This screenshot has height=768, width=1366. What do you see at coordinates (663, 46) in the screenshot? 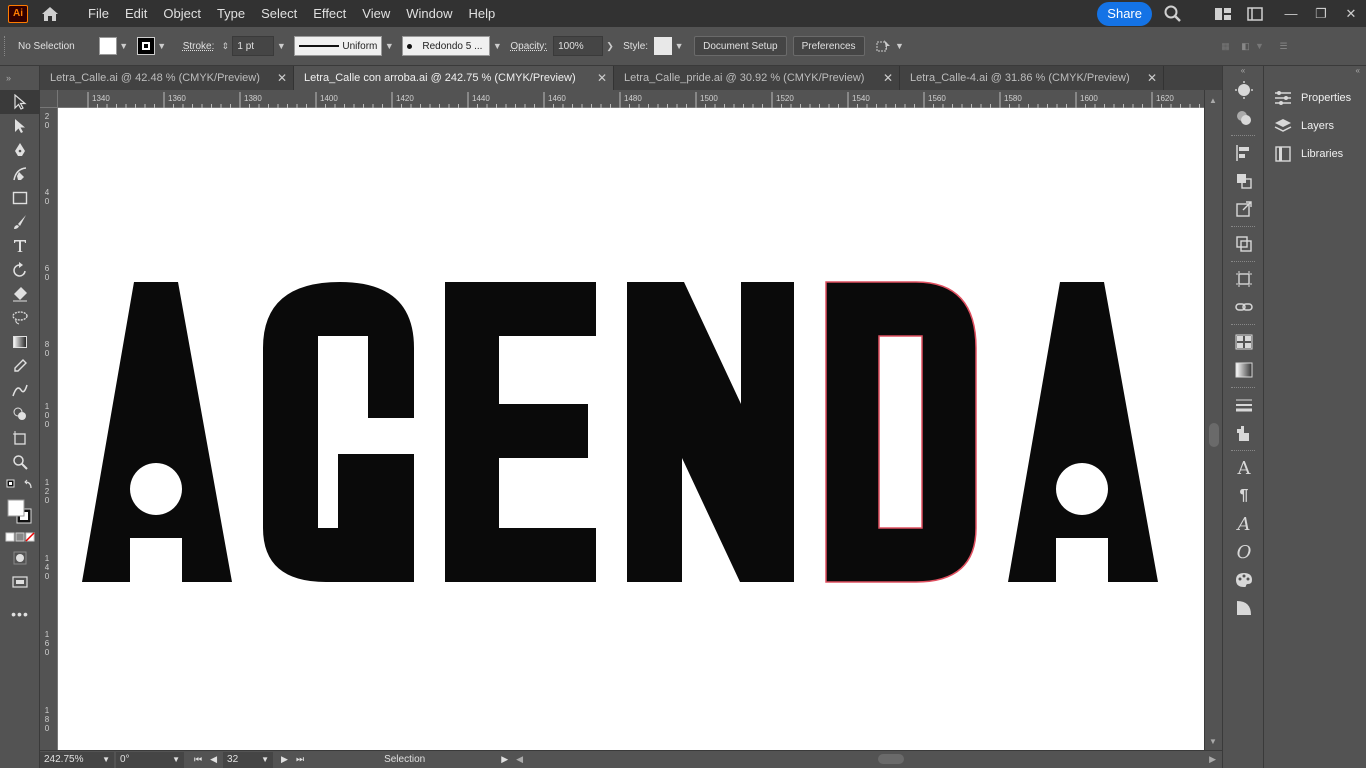
I see `style-swatch` at bounding box center [663, 46].